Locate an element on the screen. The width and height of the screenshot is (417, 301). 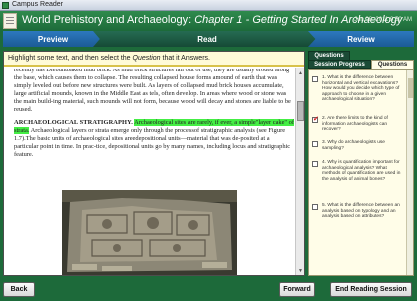
forward-button: Forward is located at coordinates (297, 289).